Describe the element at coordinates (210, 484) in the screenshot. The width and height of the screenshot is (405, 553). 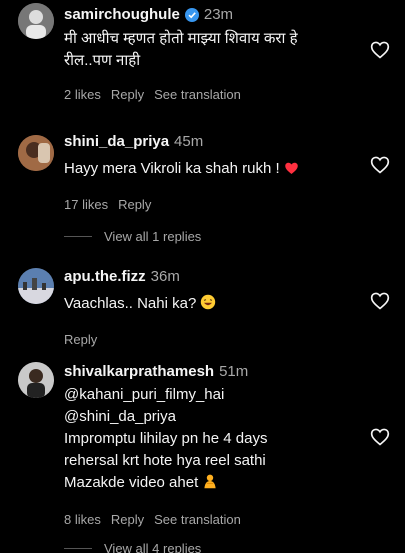
I see `person-bowing-icon` at that location.